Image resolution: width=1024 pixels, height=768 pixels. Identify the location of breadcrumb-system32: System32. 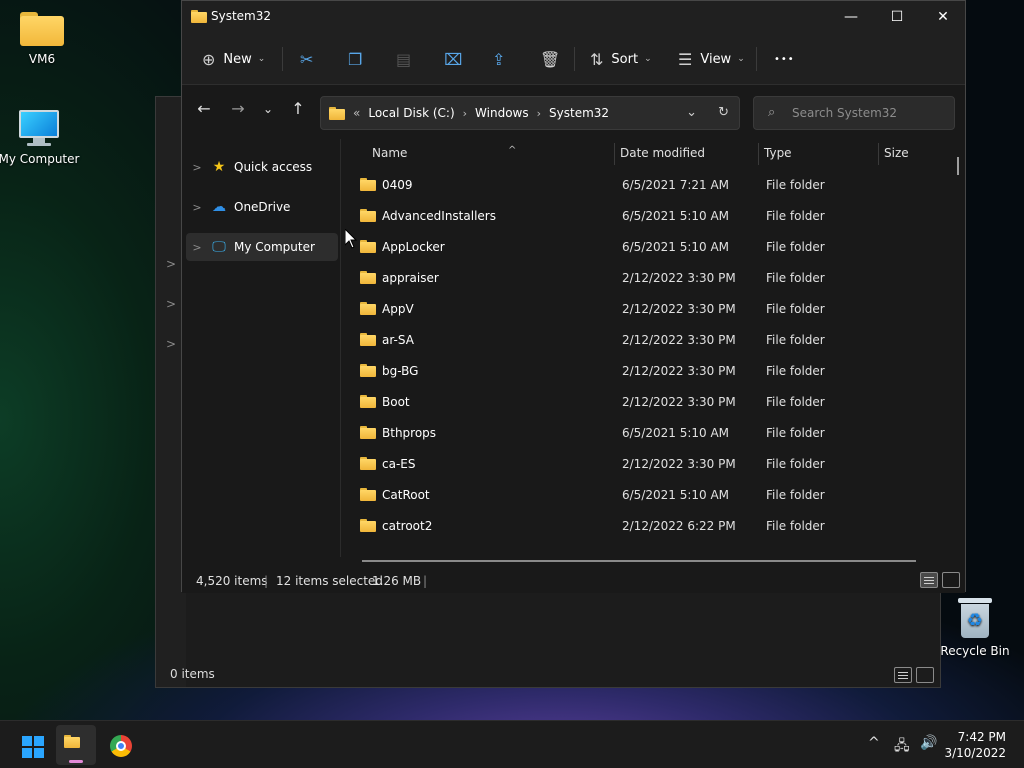
(579, 113).